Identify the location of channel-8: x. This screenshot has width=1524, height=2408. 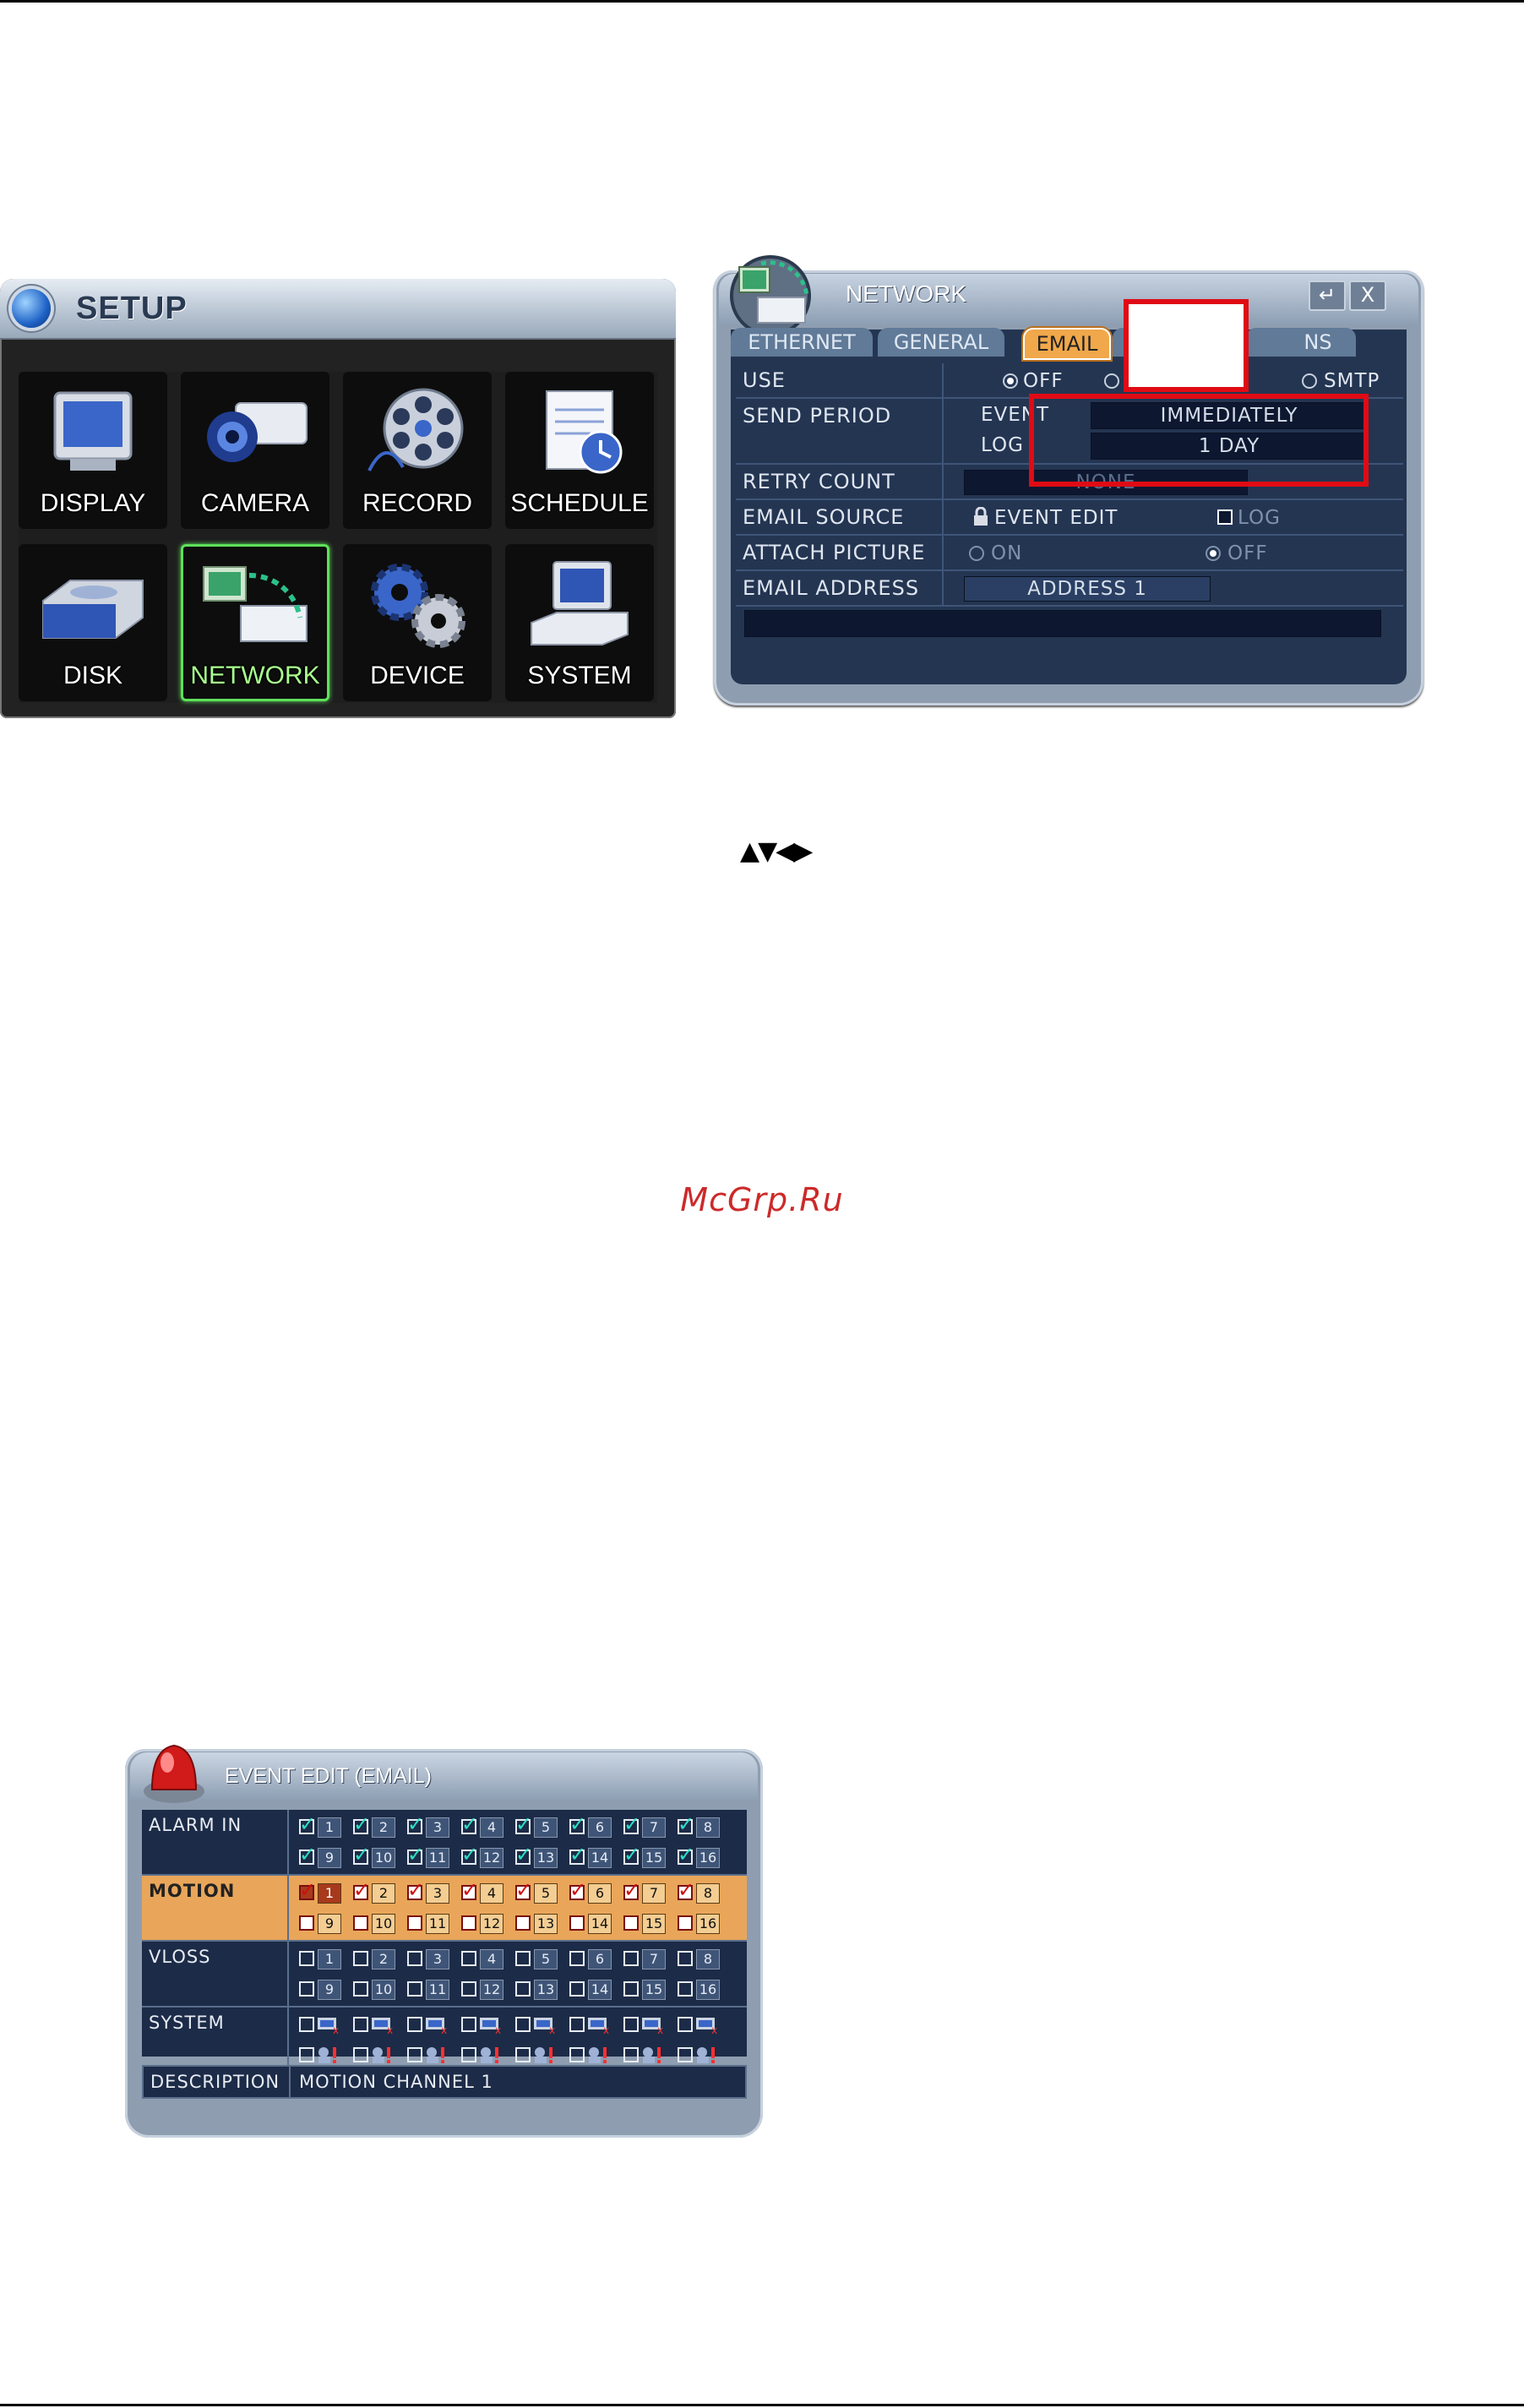
(699, 2025).